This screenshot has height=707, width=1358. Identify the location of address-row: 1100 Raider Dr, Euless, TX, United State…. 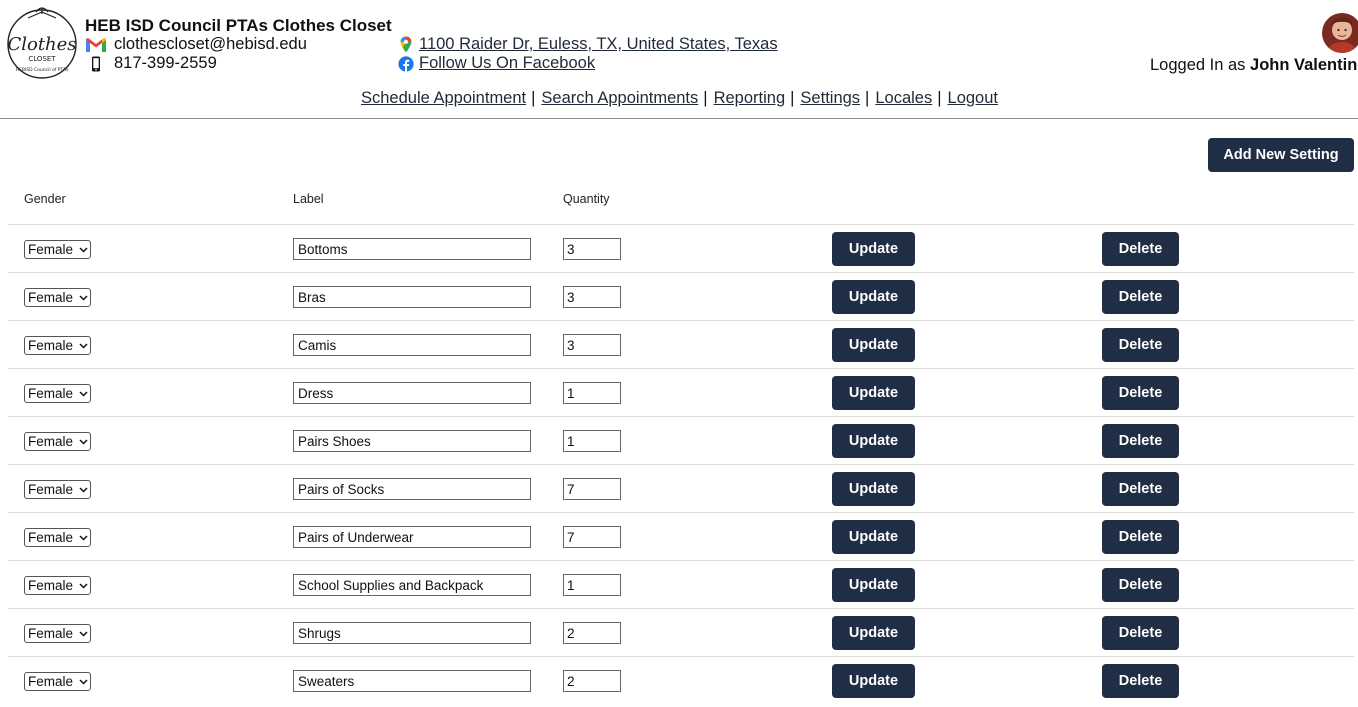
(588, 44).